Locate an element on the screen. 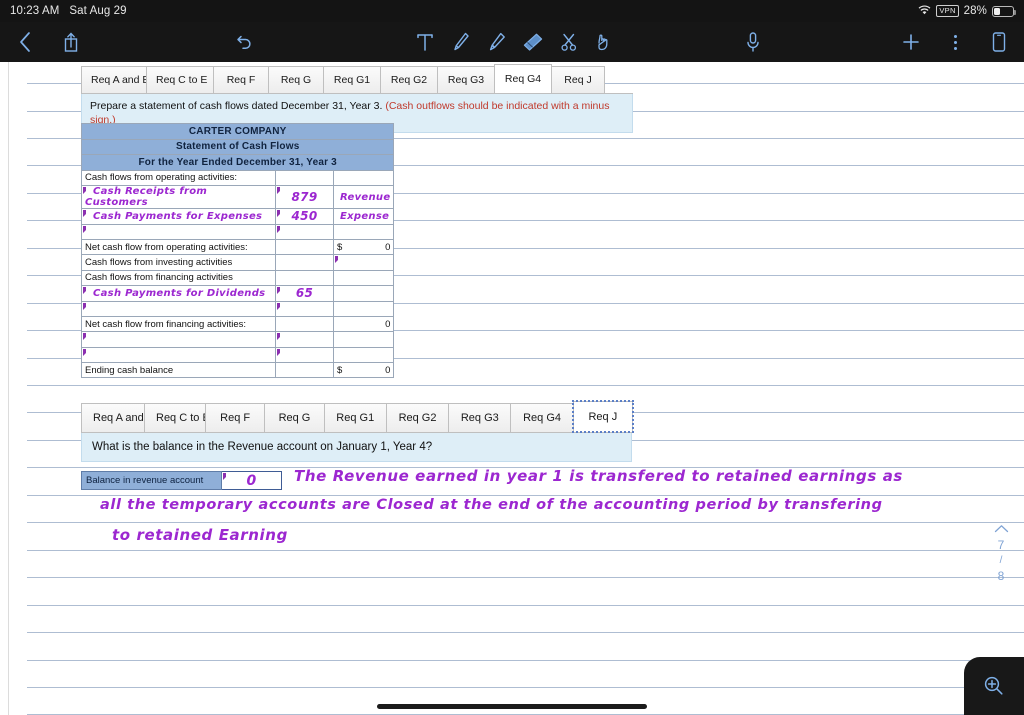  highlighter-tool-icon is located at coordinates (497, 42).